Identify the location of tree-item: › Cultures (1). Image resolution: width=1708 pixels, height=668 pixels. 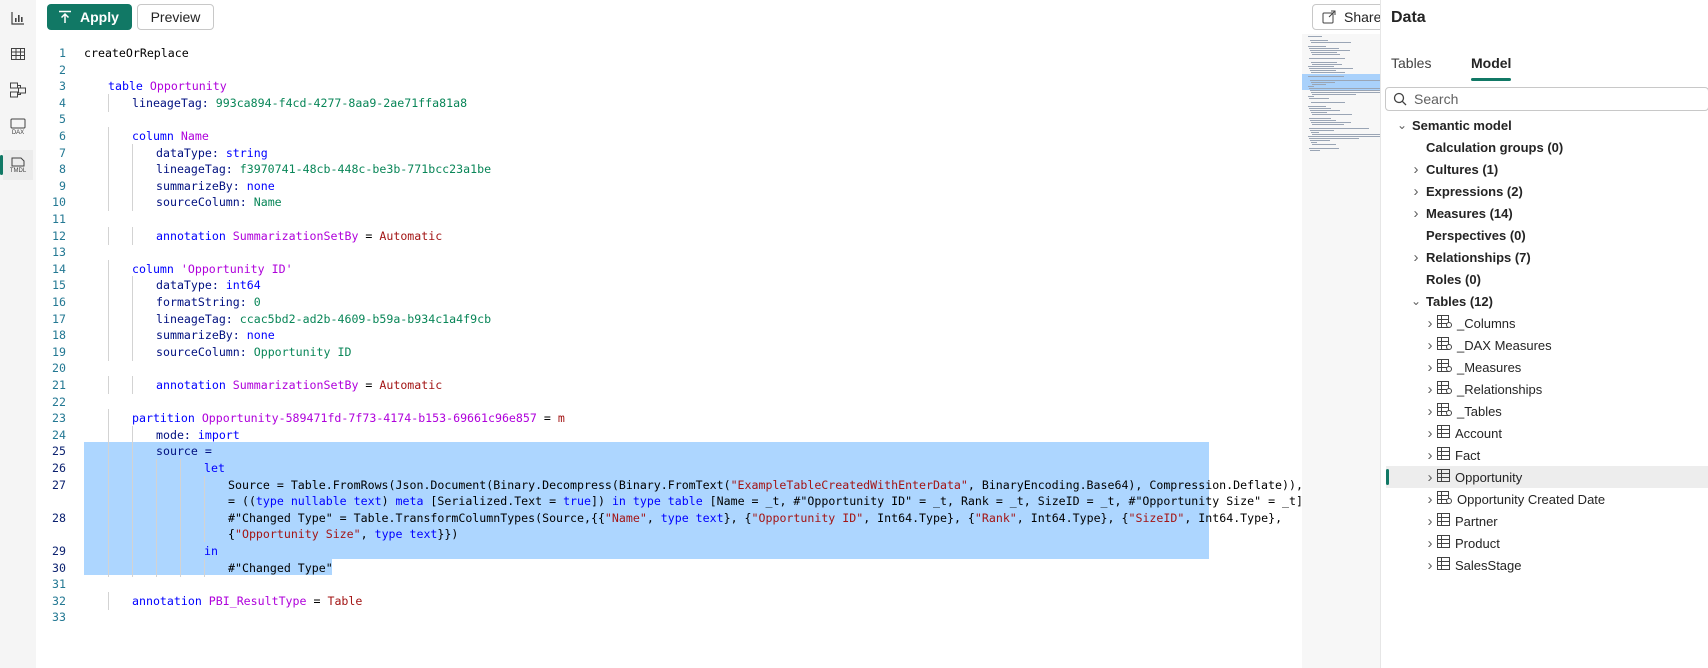
(1454, 169).